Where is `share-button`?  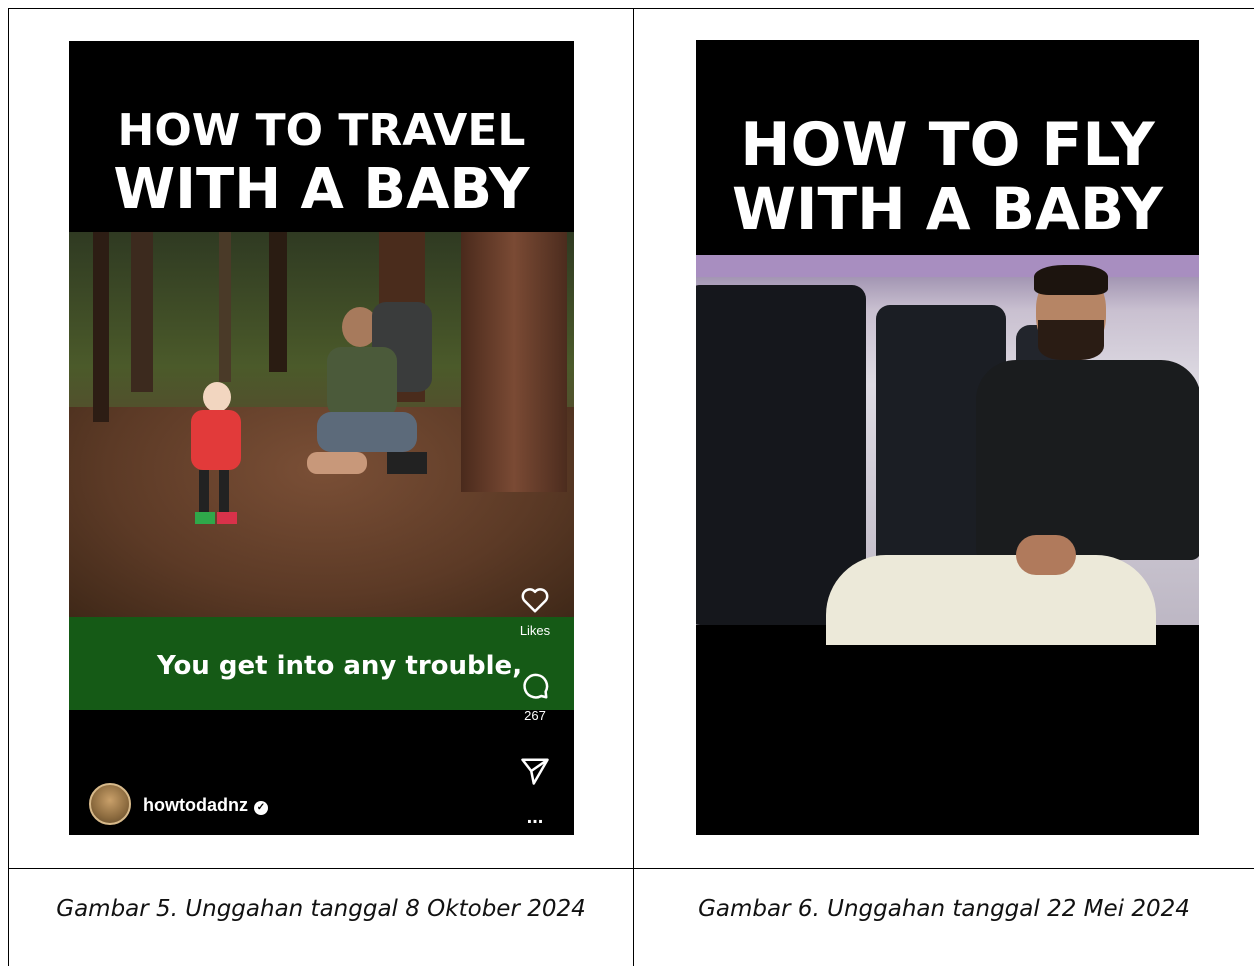
share-button is located at coordinates (535, 772).